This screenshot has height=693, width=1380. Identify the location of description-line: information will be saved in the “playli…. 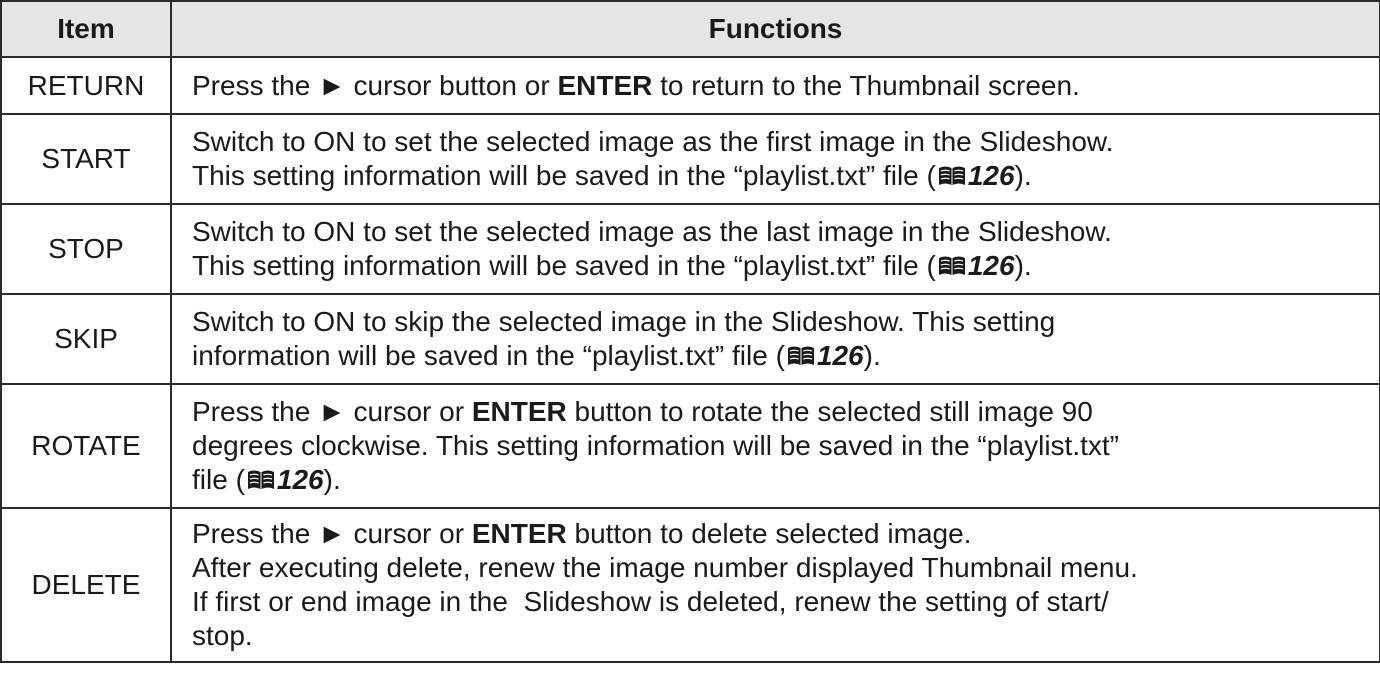
(778, 356).